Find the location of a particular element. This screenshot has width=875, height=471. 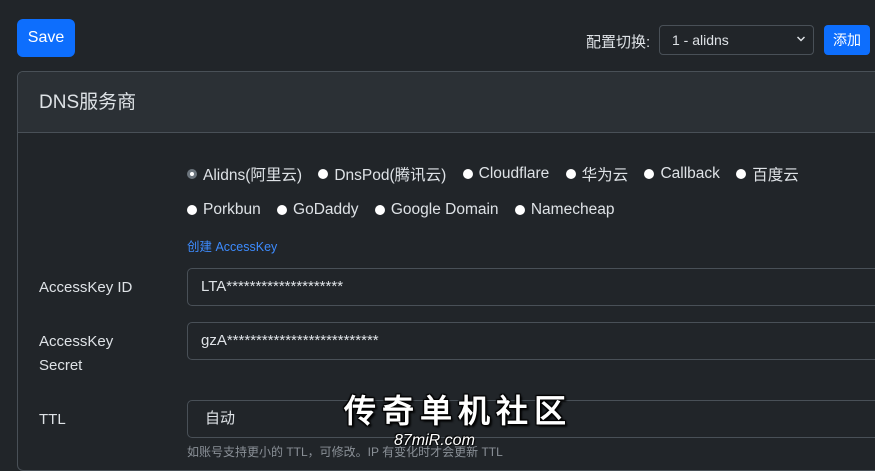

save-button: Save is located at coordinates (46, 38).